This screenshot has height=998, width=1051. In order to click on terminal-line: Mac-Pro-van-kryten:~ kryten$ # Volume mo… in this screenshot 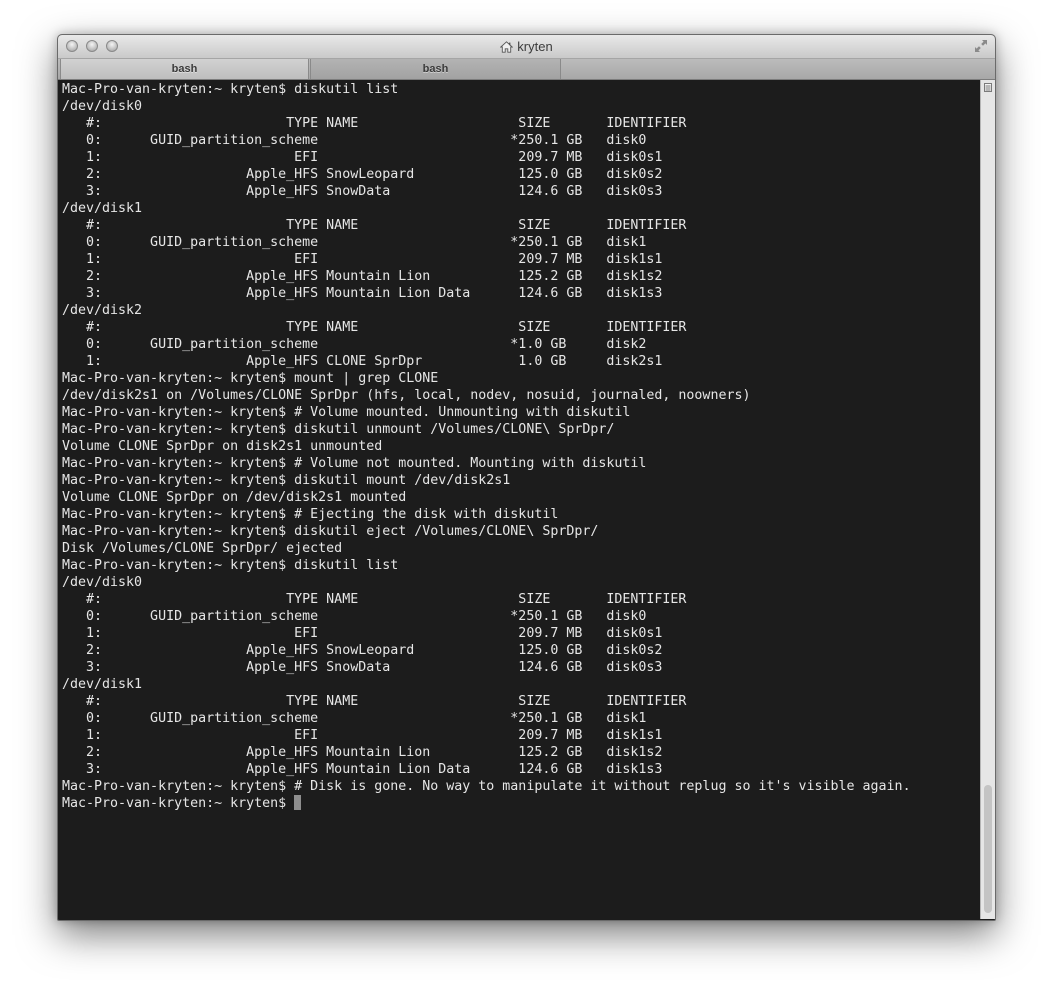, I will do `click(346, 412)`.